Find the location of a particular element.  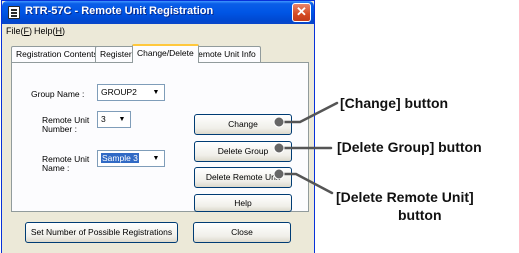

change-pointer-dot is located at coordinates (279, 122).